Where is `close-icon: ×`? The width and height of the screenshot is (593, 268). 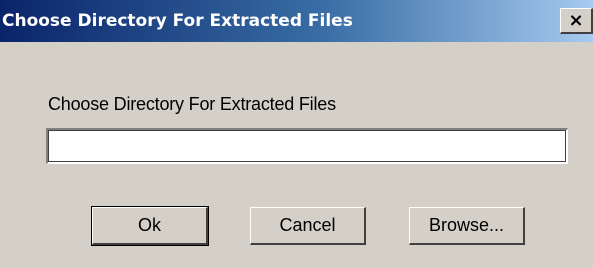 close-icon: × is located at coordinates (576, 20).